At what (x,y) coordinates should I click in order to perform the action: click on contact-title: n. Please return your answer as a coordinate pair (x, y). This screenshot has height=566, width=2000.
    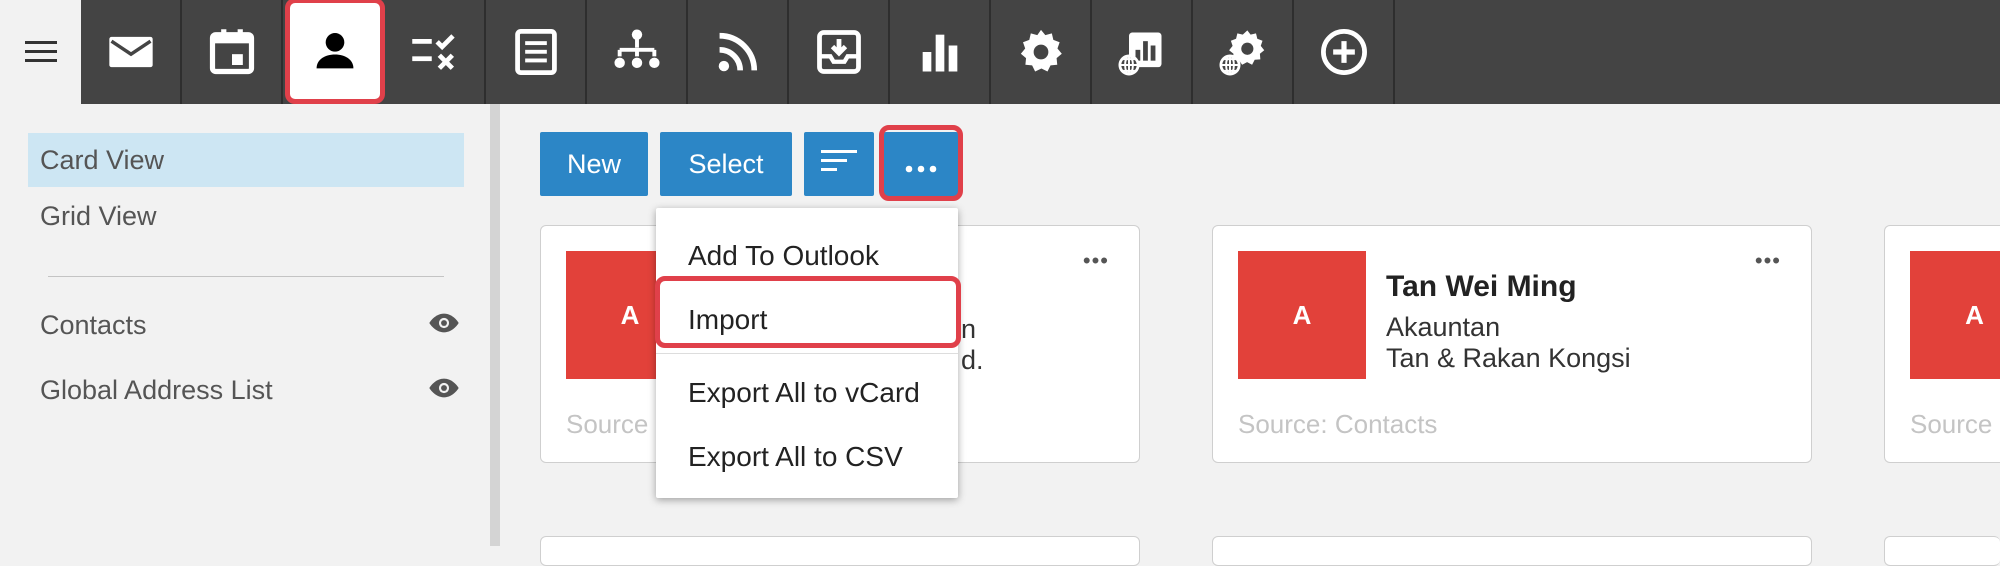
    Looking at the image, I should click on (969, 329).